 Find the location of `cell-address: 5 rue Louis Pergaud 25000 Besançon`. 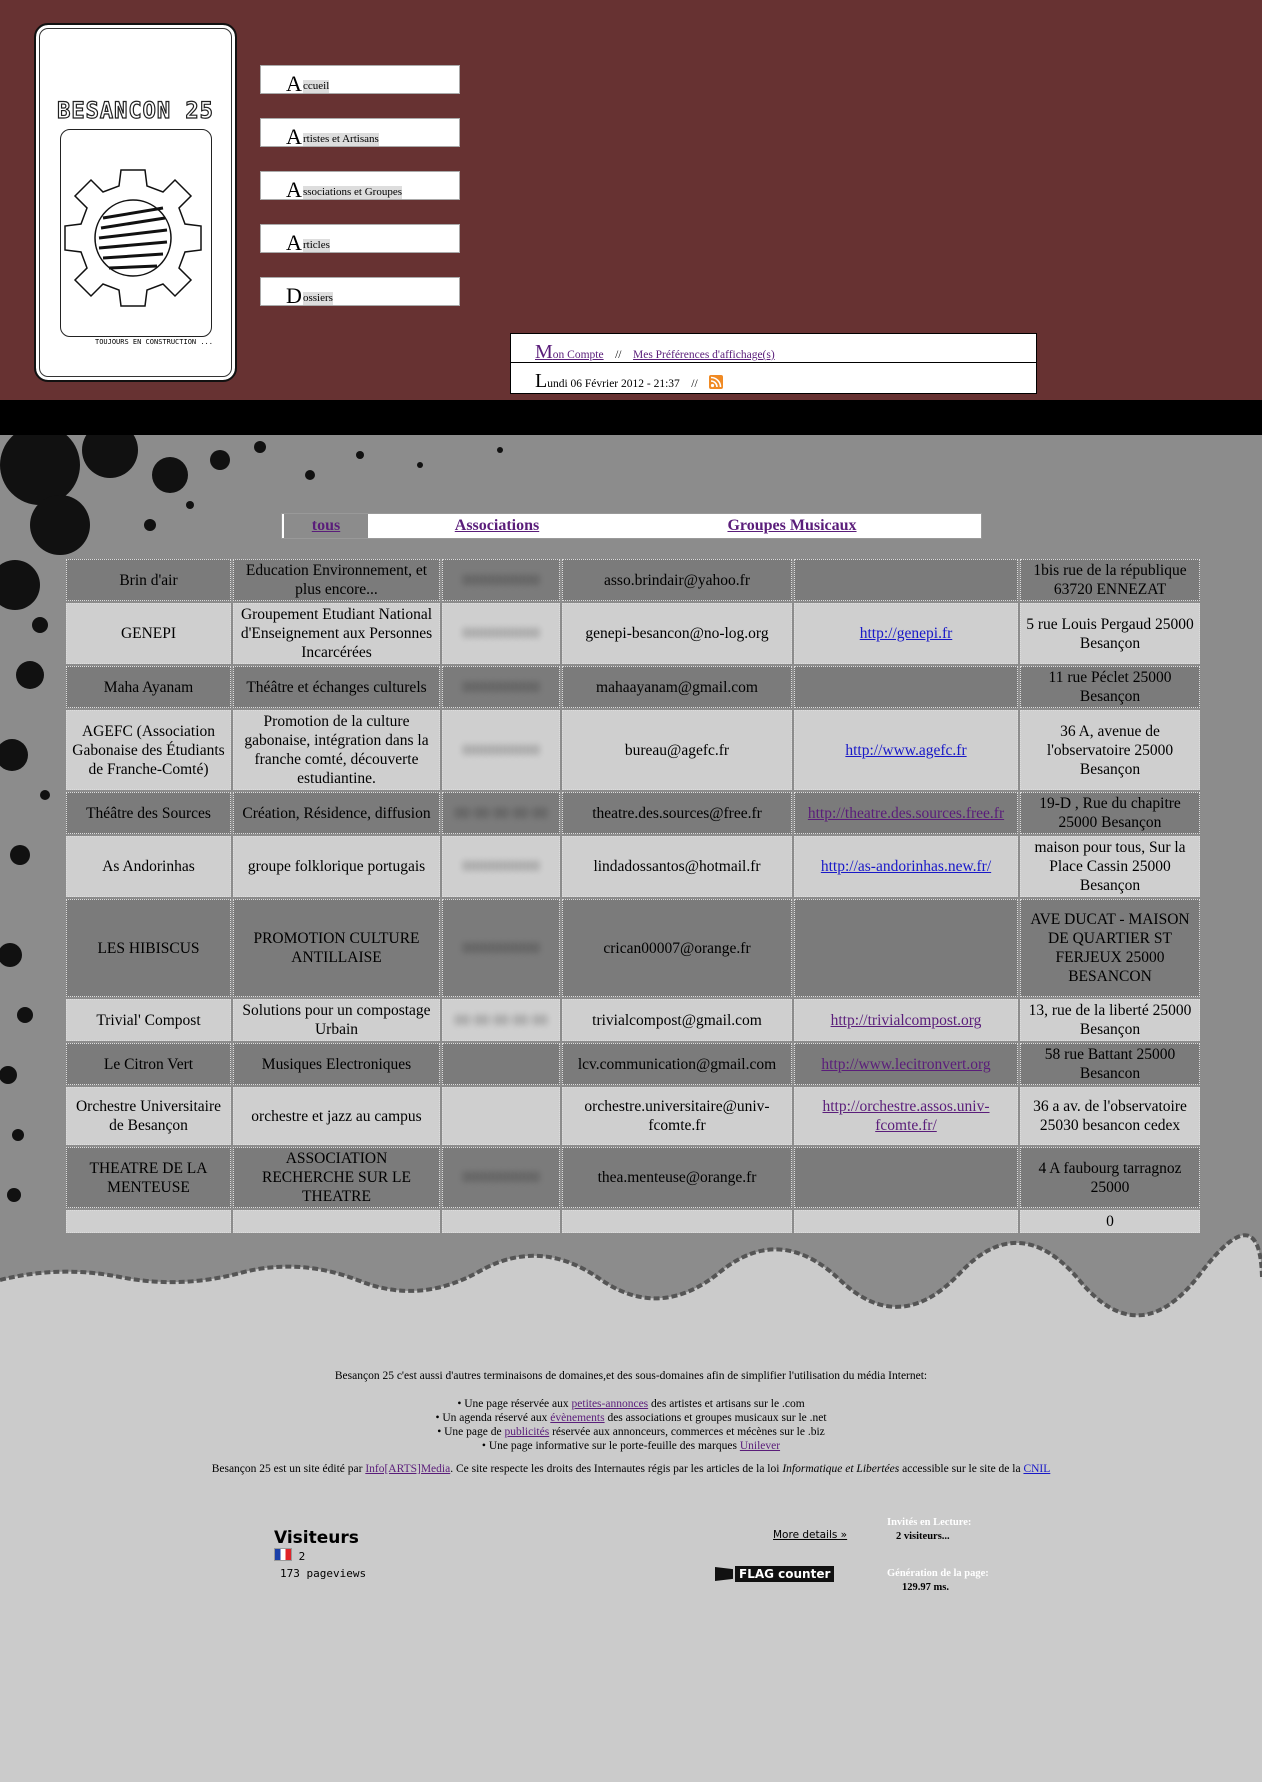

cell-address: 5 rue Louis Pergaud 25000 Besançon is located at coordinates (1110, 633).